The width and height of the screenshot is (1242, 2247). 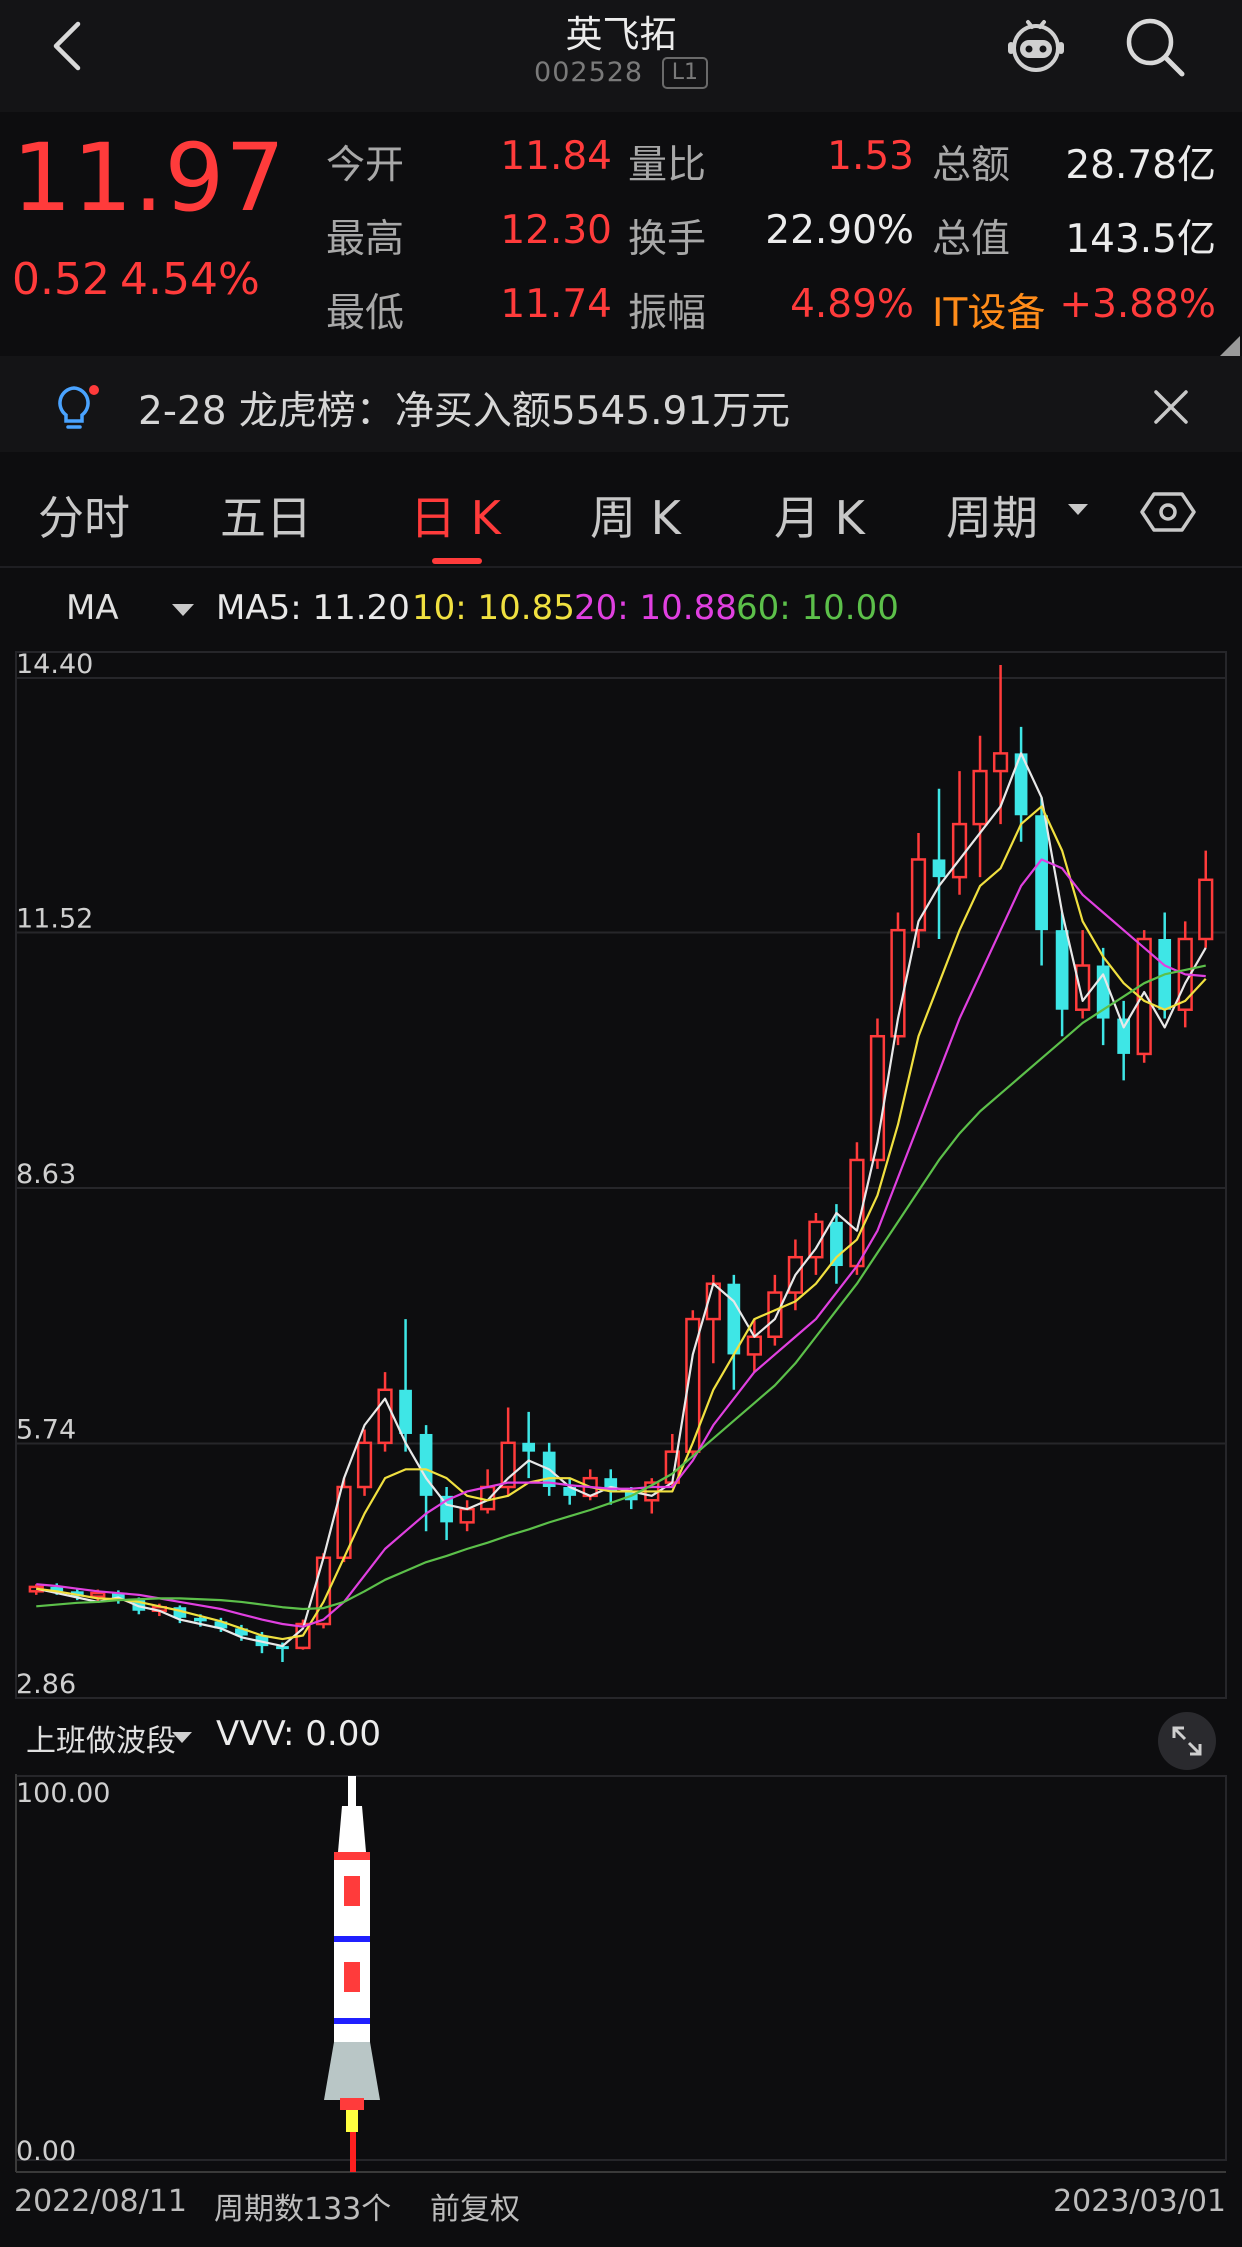 I want to click on price-change: 0.52, so click(x=61, y=279).